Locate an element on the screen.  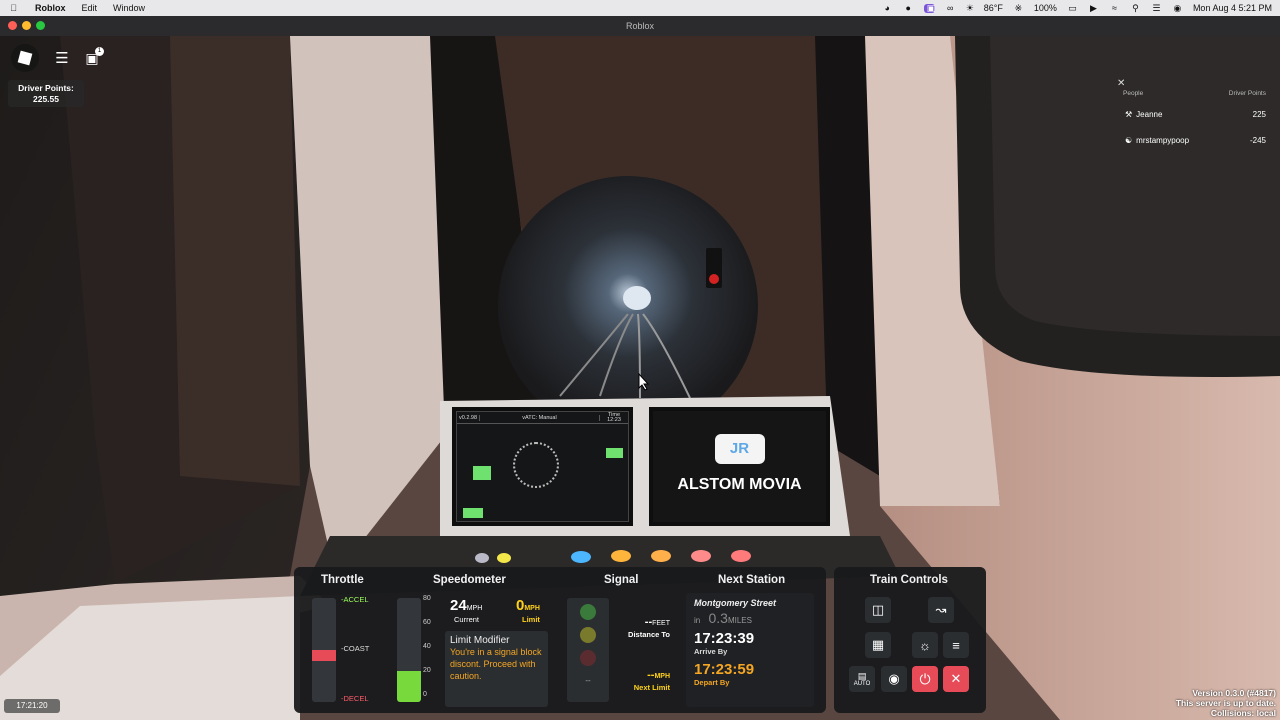
speed-tick: 20 is located at coordinates (427, 670).